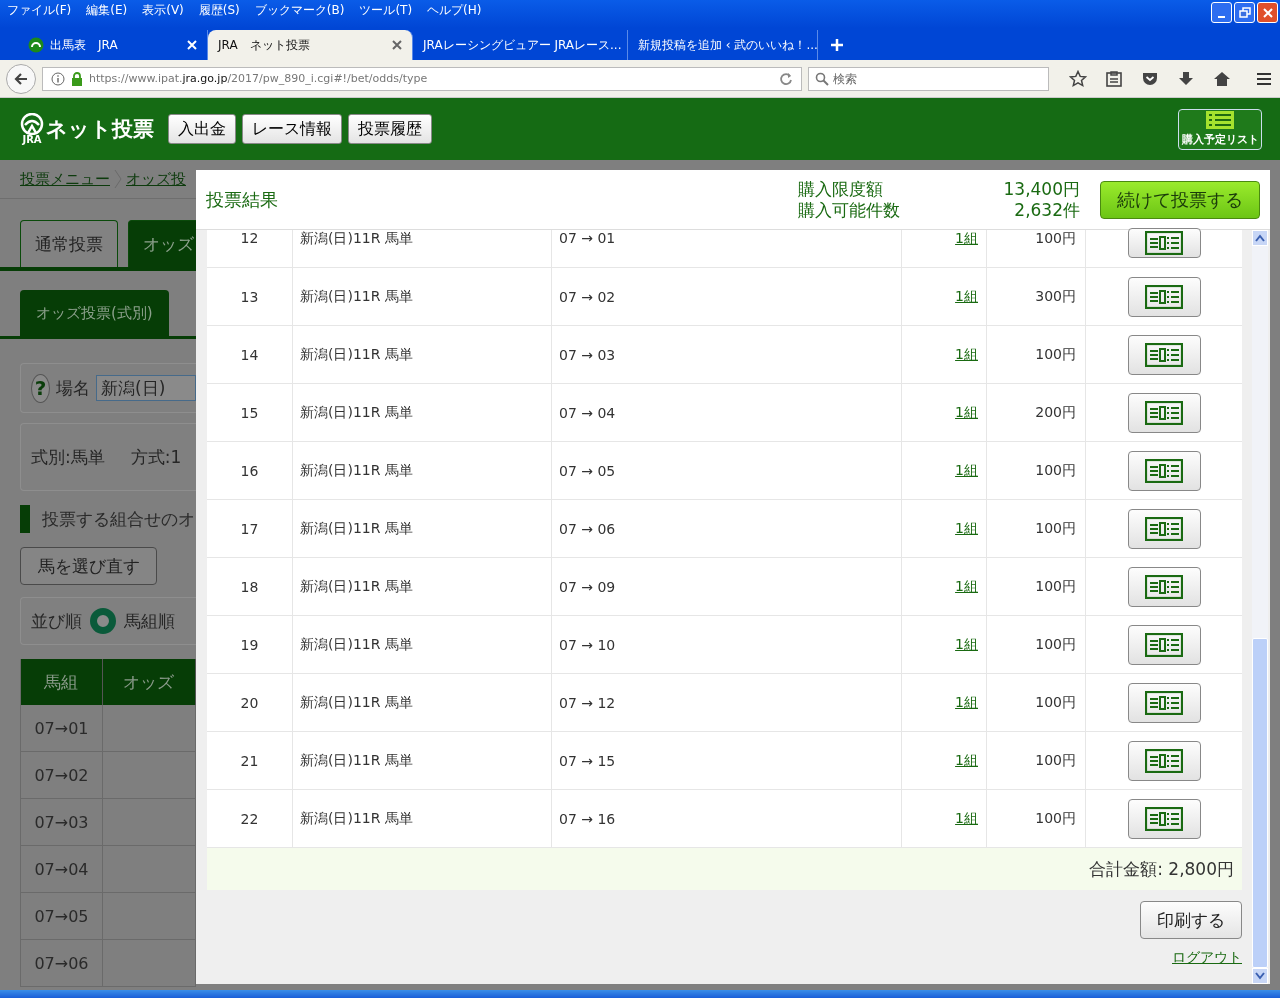 This screenshot has height=998, width=1280. What do you see at coordinates (1221, 12) in the screenshot?
I see `minimize-button` at bounding box center [1221, 12].